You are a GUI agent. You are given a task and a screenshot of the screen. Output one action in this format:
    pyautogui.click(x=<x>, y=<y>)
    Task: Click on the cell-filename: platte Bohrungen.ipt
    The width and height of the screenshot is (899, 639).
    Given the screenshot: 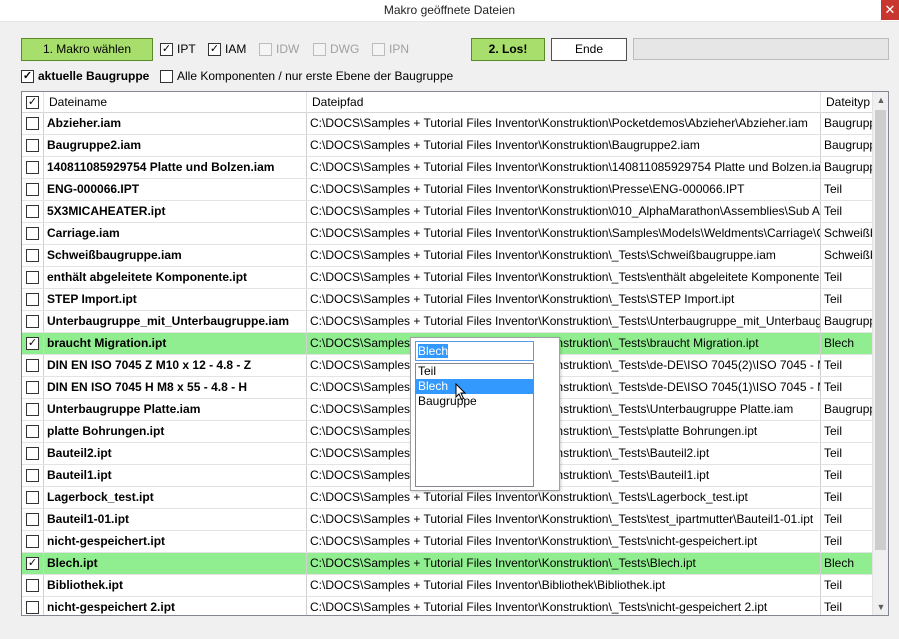 What is the action you would take?
    pyautogui.click(x=175, y=431)
    